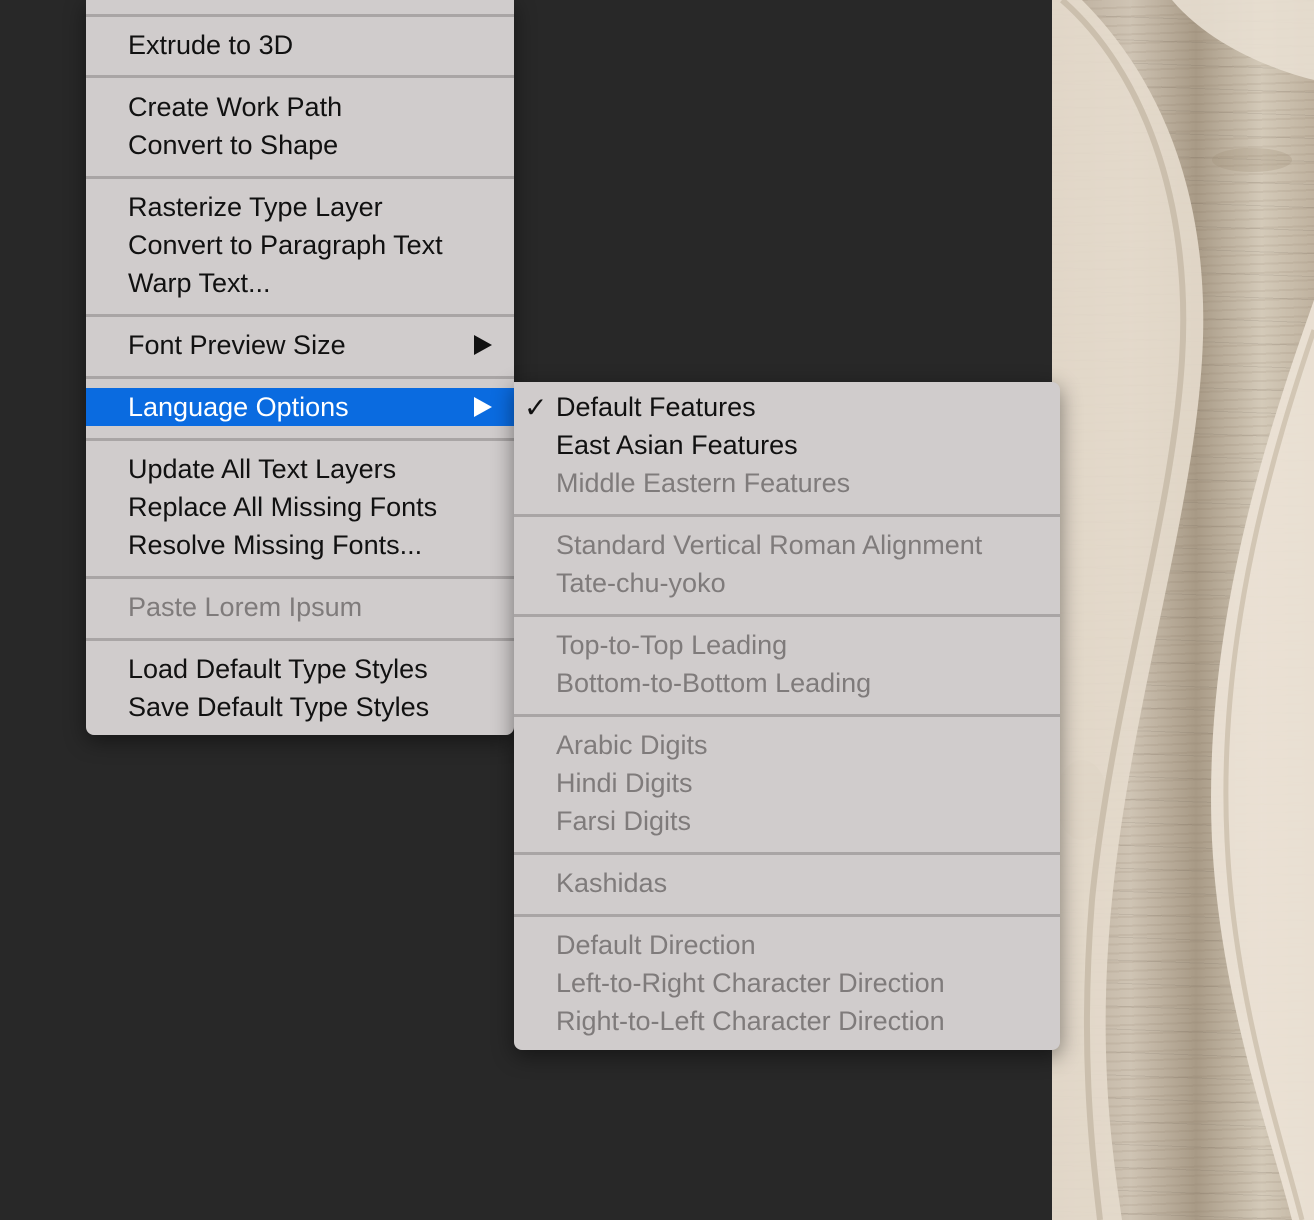 The height and width of the screenshot is (1220, 1314). I want to click on submenu-item-ltr-character-direction: Left-to-Right Character Direction, so click(750, 982).